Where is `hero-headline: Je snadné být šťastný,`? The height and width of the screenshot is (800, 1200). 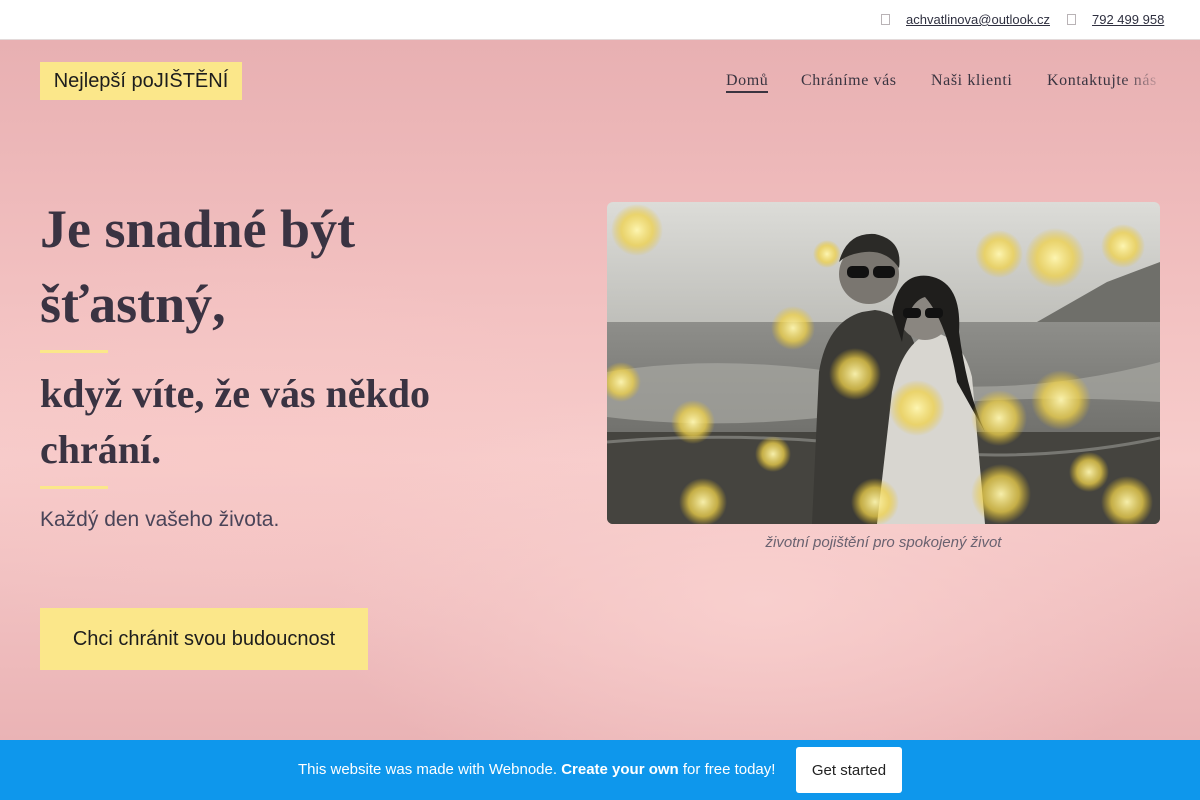
hero-headline: Je snadné být šťastný, is located at coordinates (198, 266).